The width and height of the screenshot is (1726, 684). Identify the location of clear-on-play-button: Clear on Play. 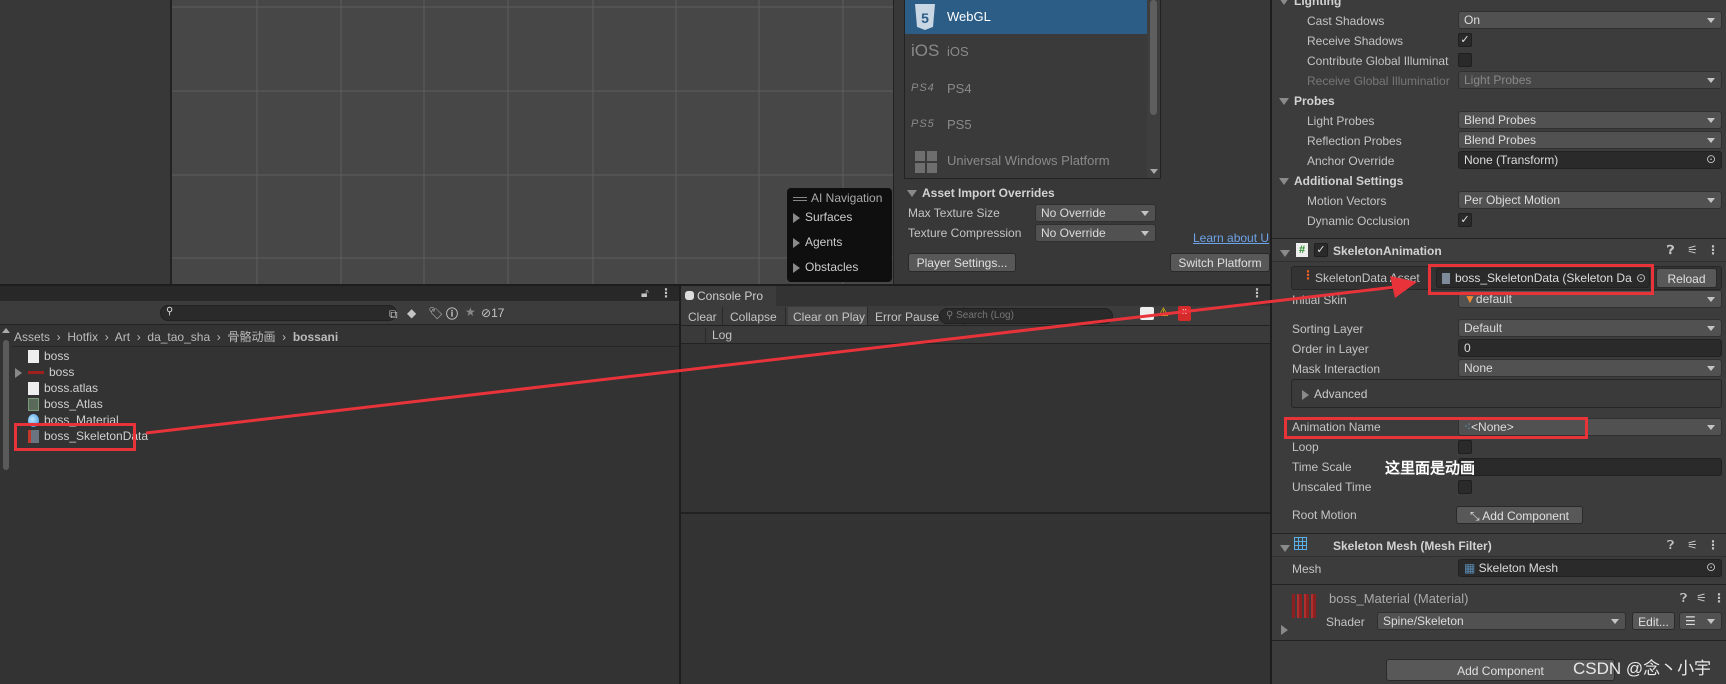
(828, 316).